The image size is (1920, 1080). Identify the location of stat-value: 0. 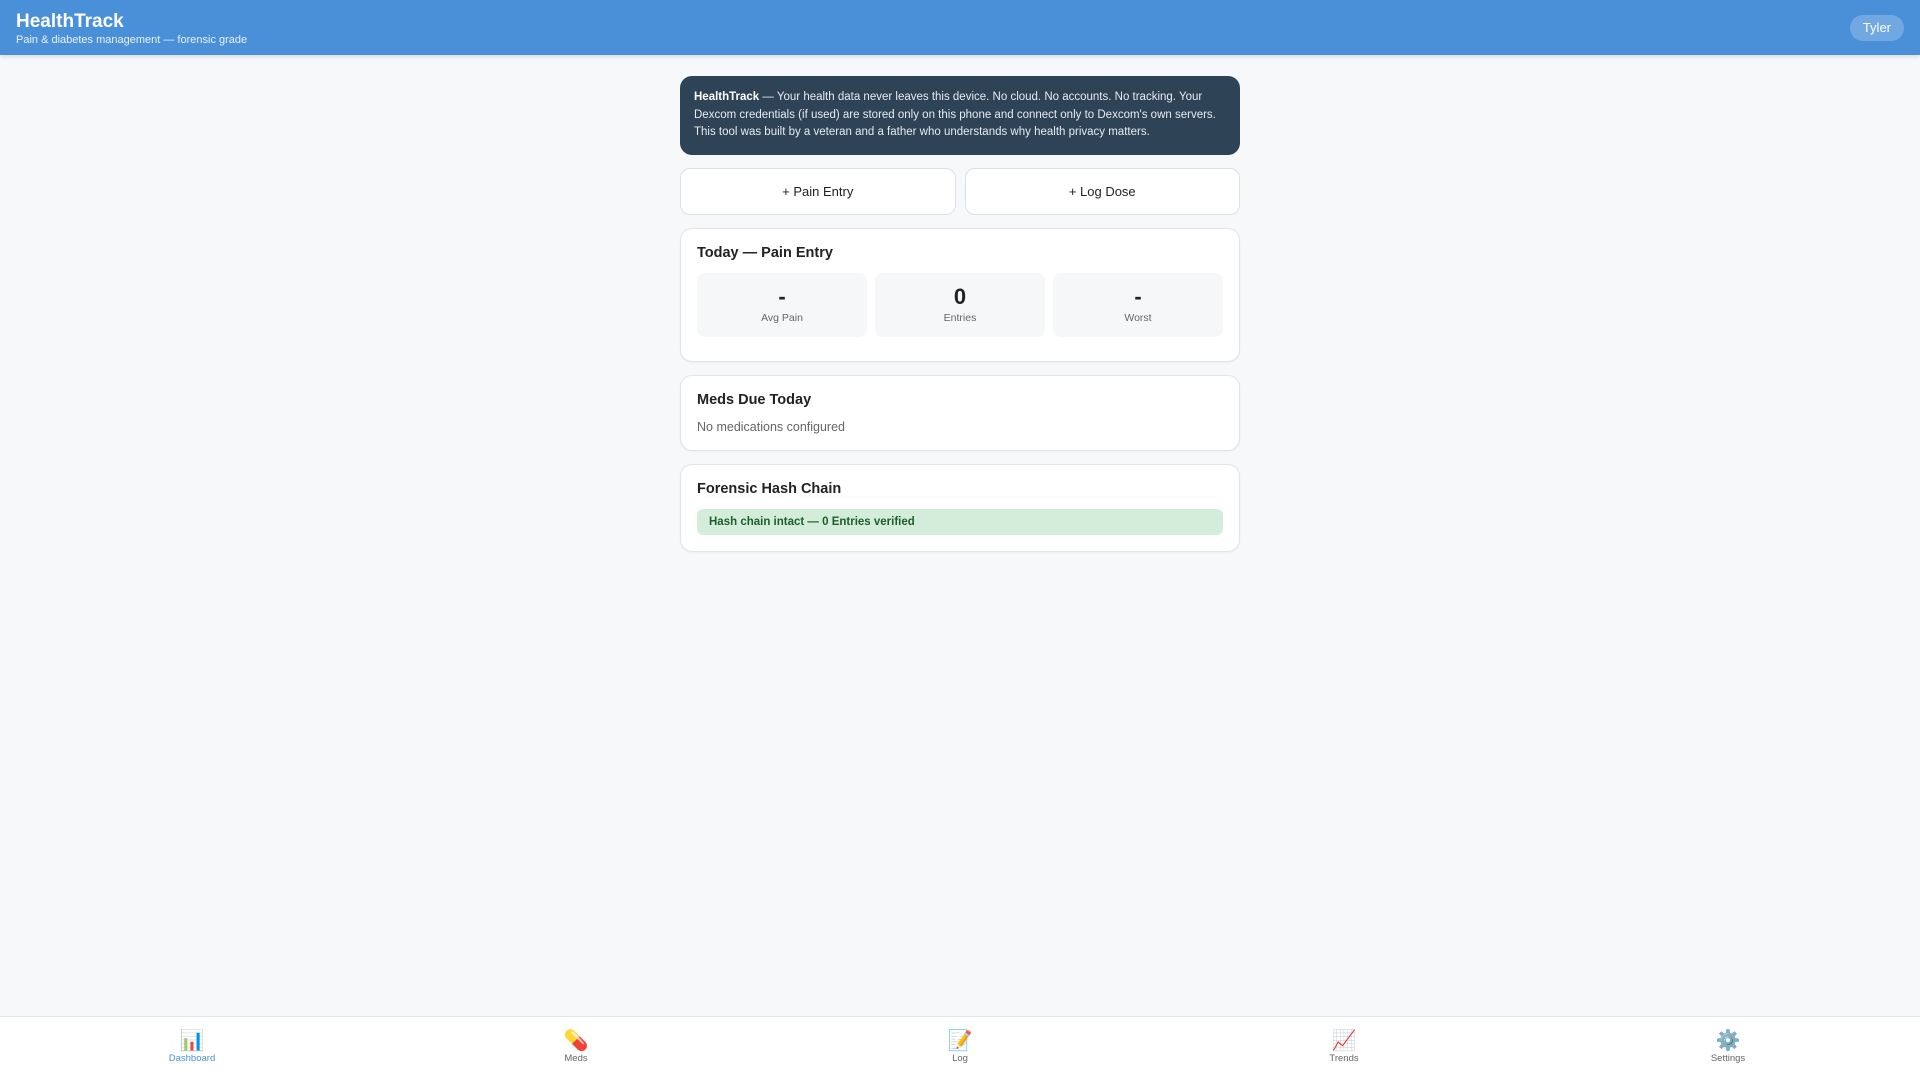
(960, 296).